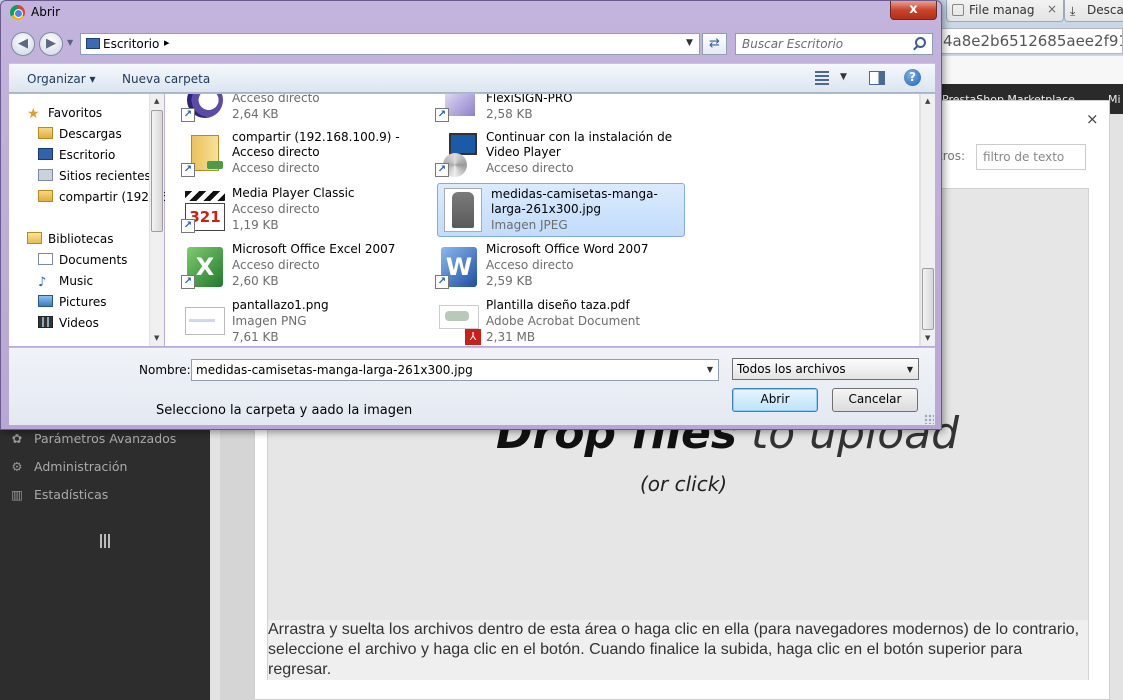 This screenshot has height=700, width=1123. What do you see at coordinates (458, 154) in the screenshot?
I see `installer-icon: ↗` at bounding box center [458, 154].